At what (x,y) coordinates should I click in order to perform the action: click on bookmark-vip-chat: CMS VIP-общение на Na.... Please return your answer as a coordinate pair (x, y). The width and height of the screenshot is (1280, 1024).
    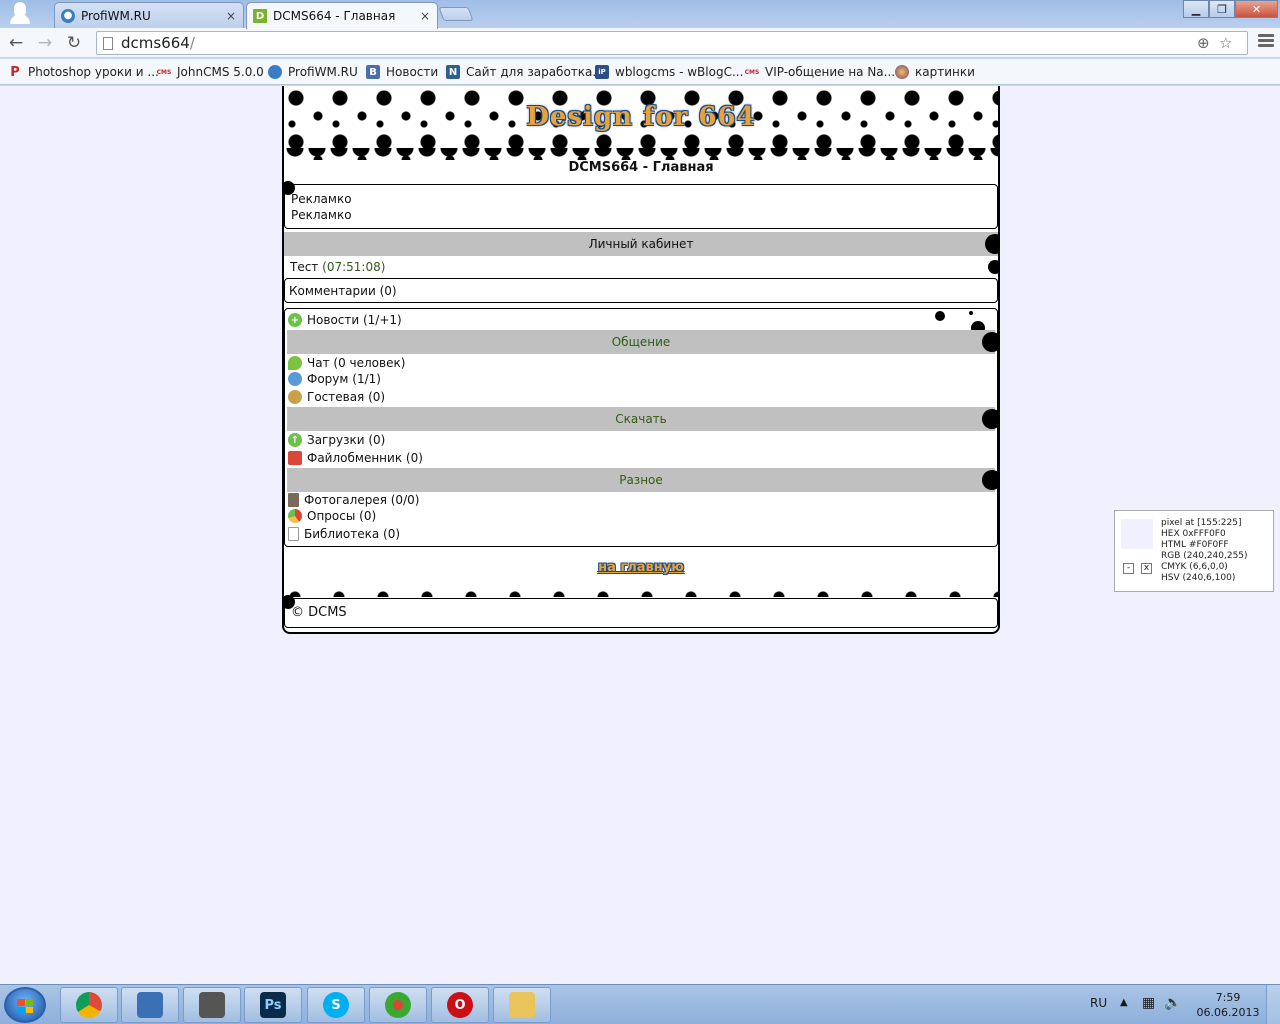
    Looking at the image, I should click on (820, 72).